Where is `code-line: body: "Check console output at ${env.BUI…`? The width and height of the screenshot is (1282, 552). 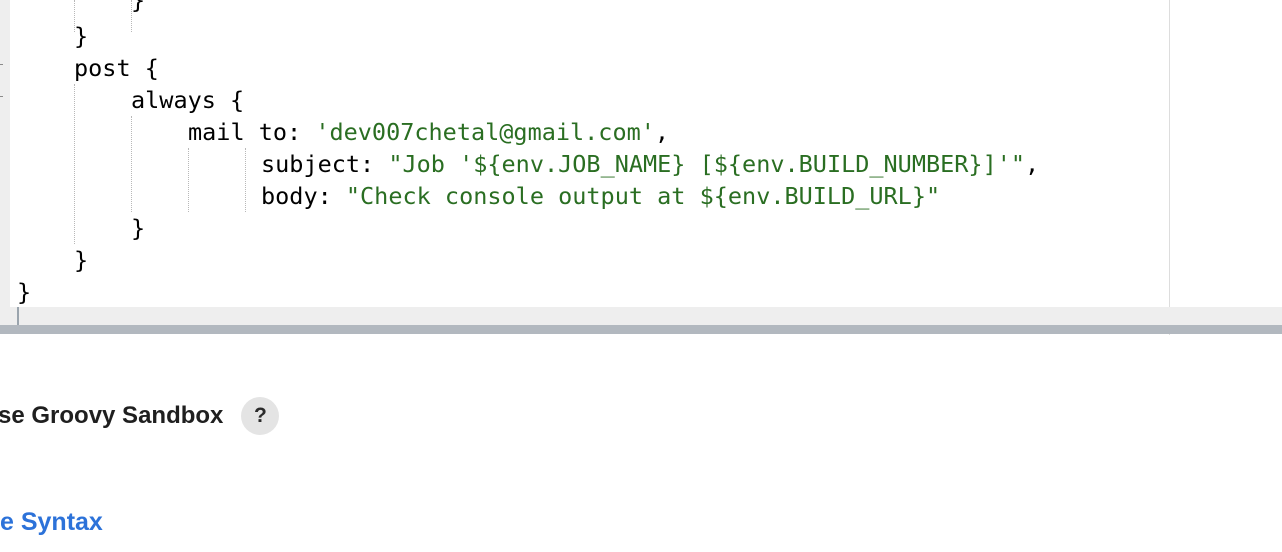 code-line: body: "Check console output at ${env.BUI… is located at coordinates (600, 196).